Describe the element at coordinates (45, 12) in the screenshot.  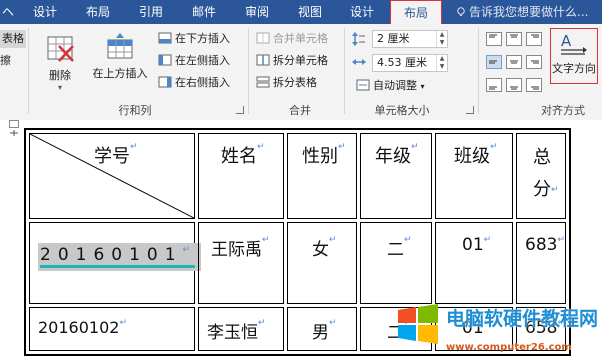
I see `tab-design: 设计` at that location.